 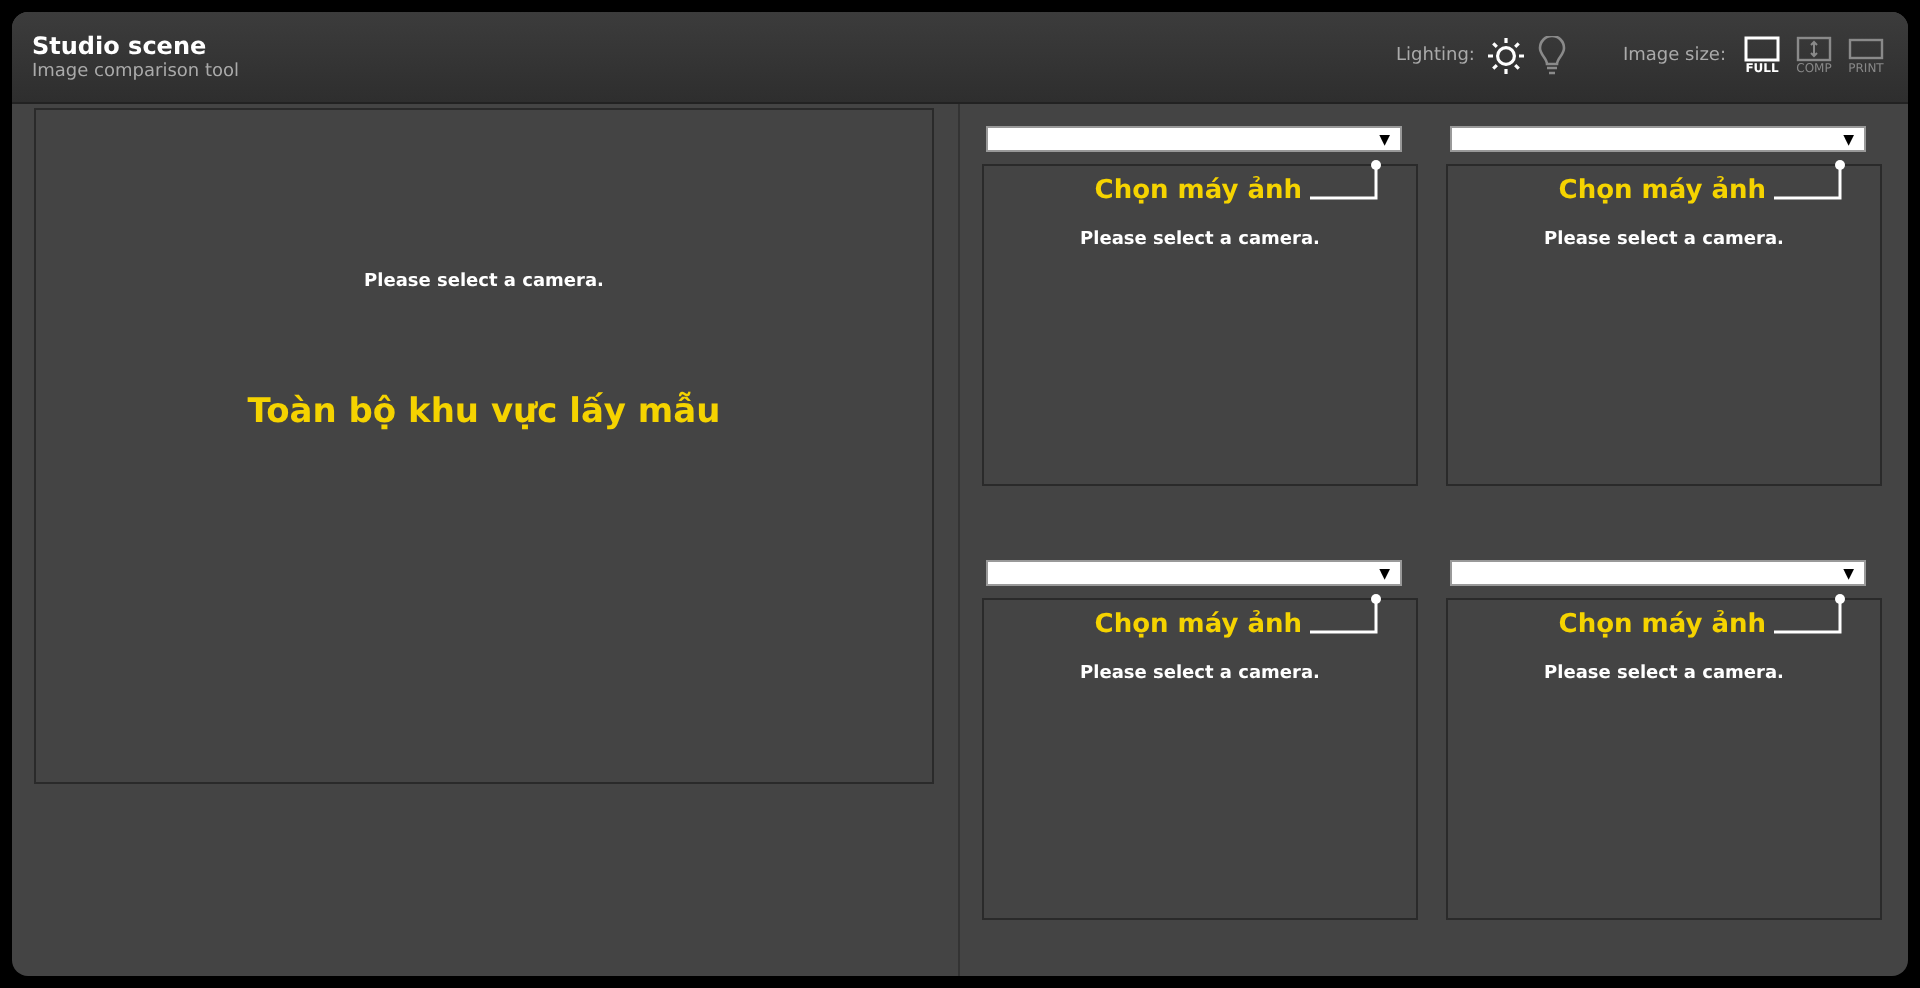 What do you see at coordinates (120, 46) in the screenshot?
I see `app-title: Studio scene` at bounding box center [120, 46].